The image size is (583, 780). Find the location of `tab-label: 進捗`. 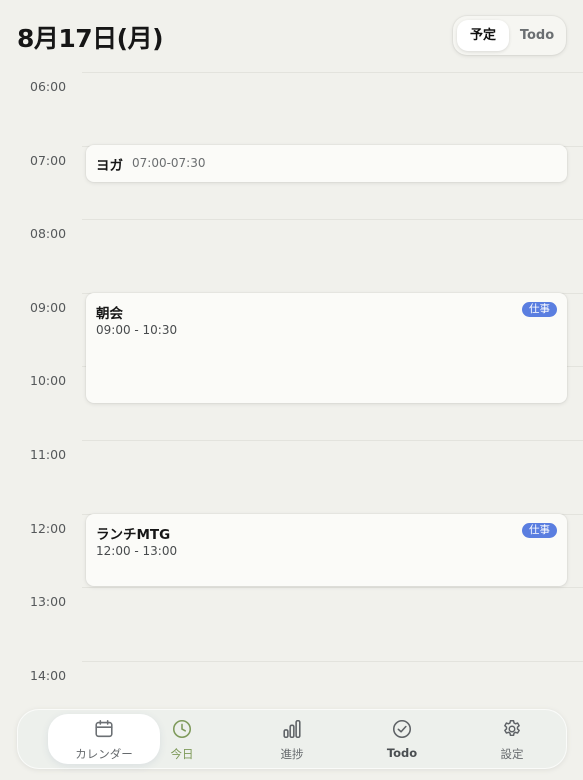

tab-label: 進捗 is located at coordinates (292, 754).